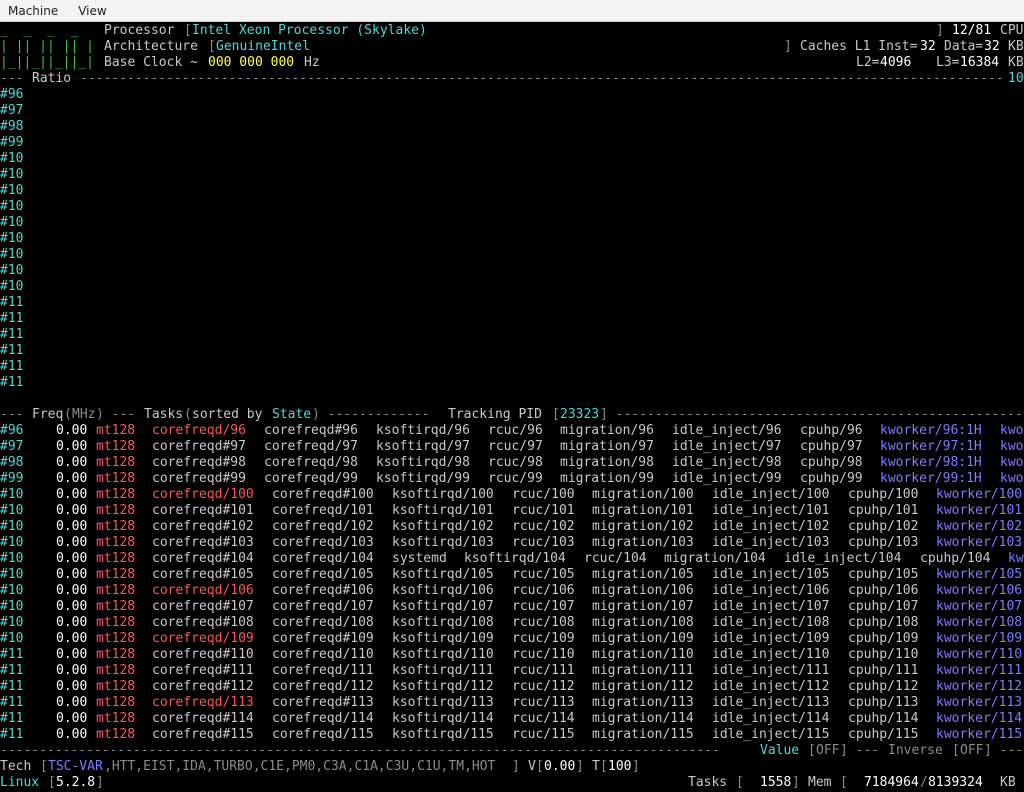 This screenshot has width=1024, height=792. I want to click on task-name: corefreqd#114, so click(203, 718).